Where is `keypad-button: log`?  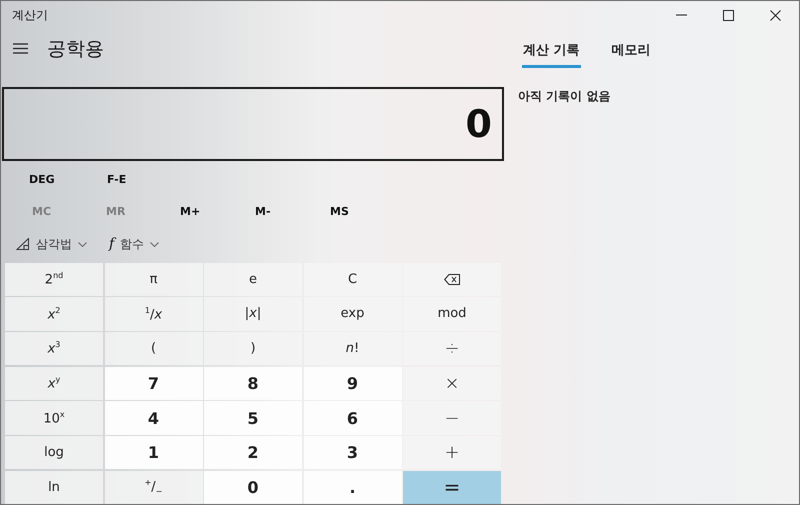
keypad-button: log is located at coordinates (54, 453).